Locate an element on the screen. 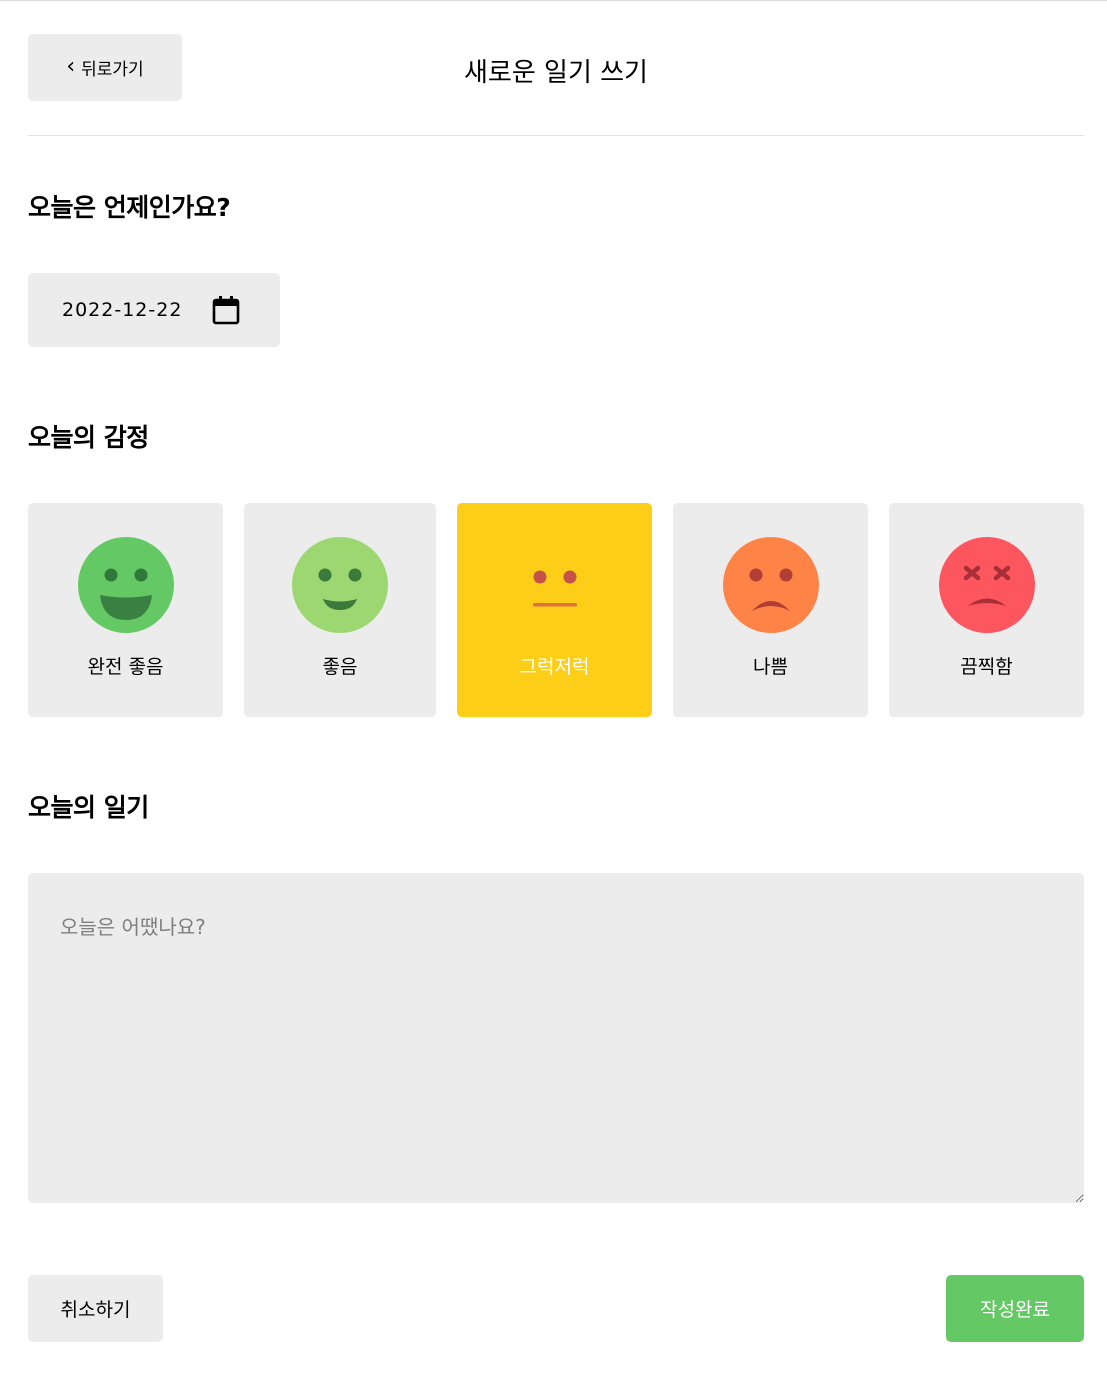  emotion-label: 좋음 is located at coordinates (340, 667).